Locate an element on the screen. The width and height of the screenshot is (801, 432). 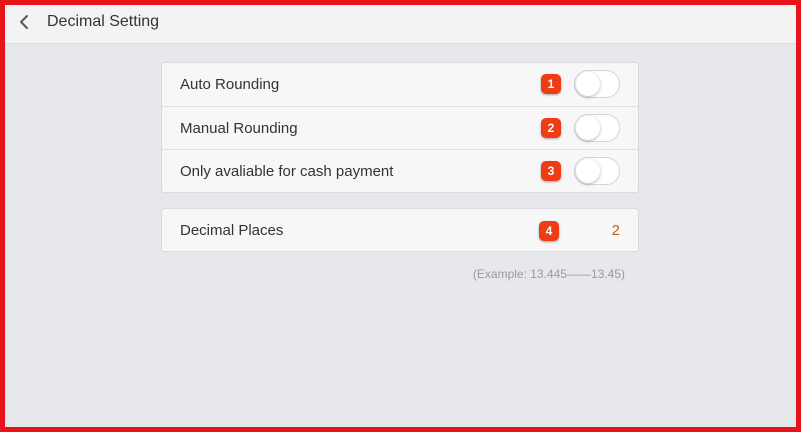
auto-rounding-toggle is located at coordinates (597, 84).